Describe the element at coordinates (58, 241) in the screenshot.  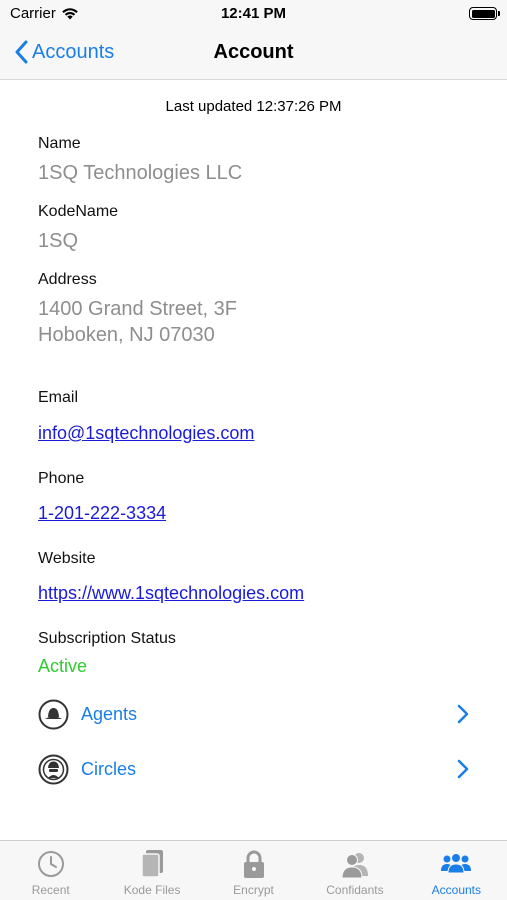
I see `kodename-value: 1SQ` at that location.